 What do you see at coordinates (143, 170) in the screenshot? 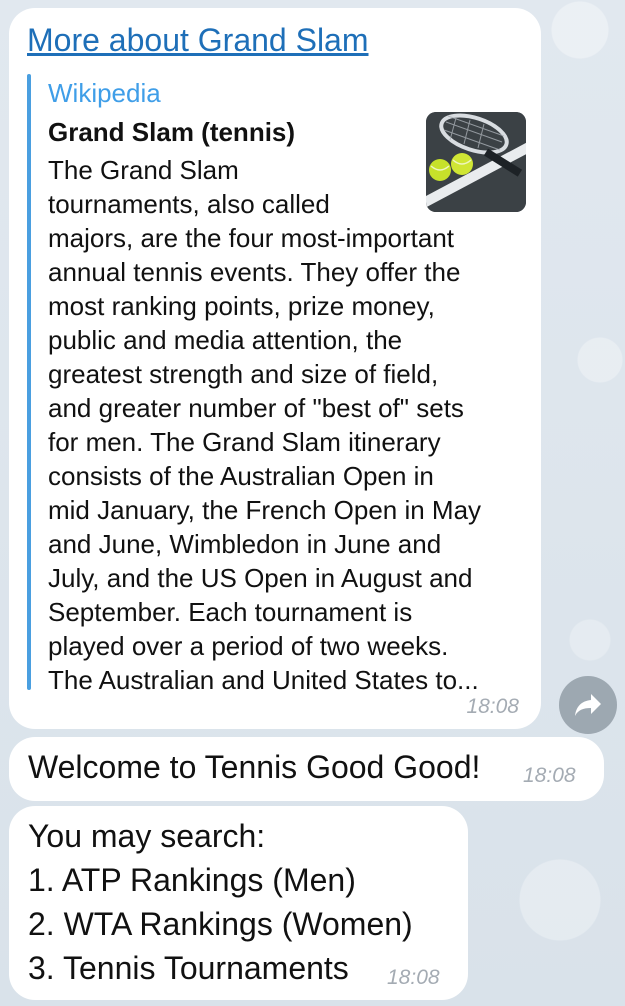
I see `description-line: The Grand Slam` at bounding box center [143, 170].